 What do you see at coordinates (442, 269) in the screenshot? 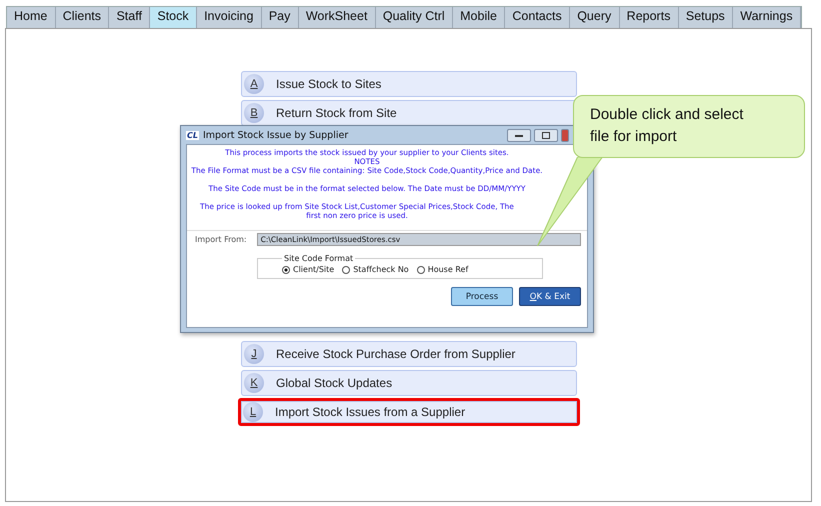
I see `radio-option: House Ref` at bounding box center [442, 269].